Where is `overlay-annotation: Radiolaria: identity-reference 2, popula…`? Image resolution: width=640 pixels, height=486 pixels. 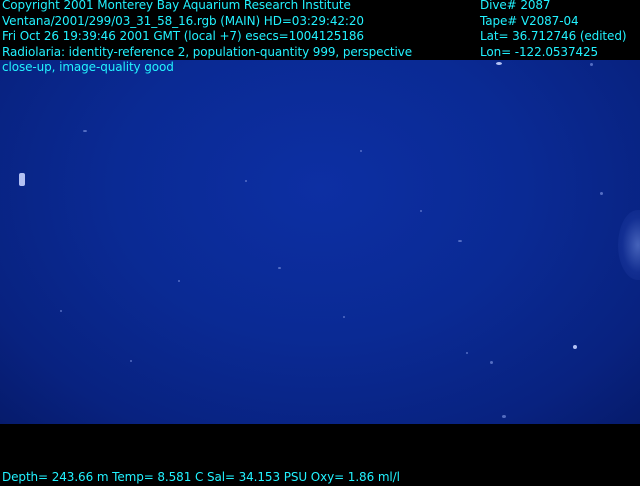
overlay-annotation: Radiolaria: identity-reference 2, popula… is located at coordinates (207, 51).